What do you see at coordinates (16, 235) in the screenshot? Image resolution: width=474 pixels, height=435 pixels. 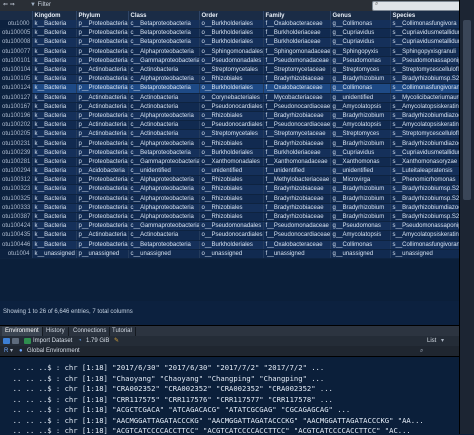 I see `row-name-cell: otu100435` at bounding box center [16, 235].